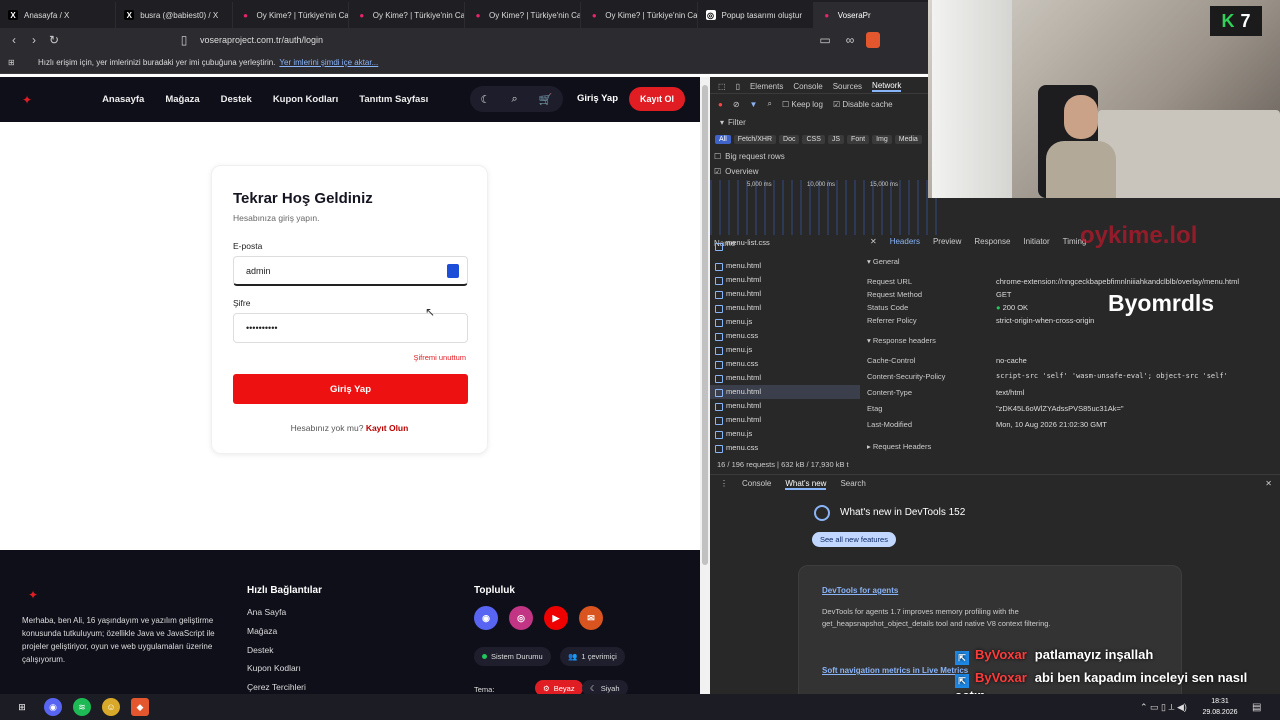 This screenshot has height=720, width=1280. I want to click on email-field: admin, so click(350, 271).